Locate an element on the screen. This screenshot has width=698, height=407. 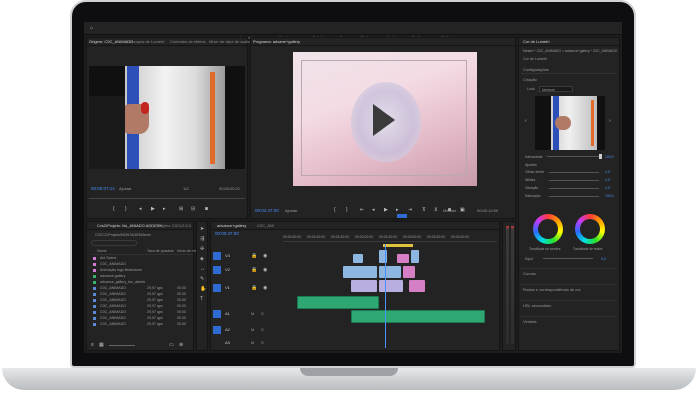
tab-source: Origem: C0C_ANIMADO is located at coordinates (111, 41).